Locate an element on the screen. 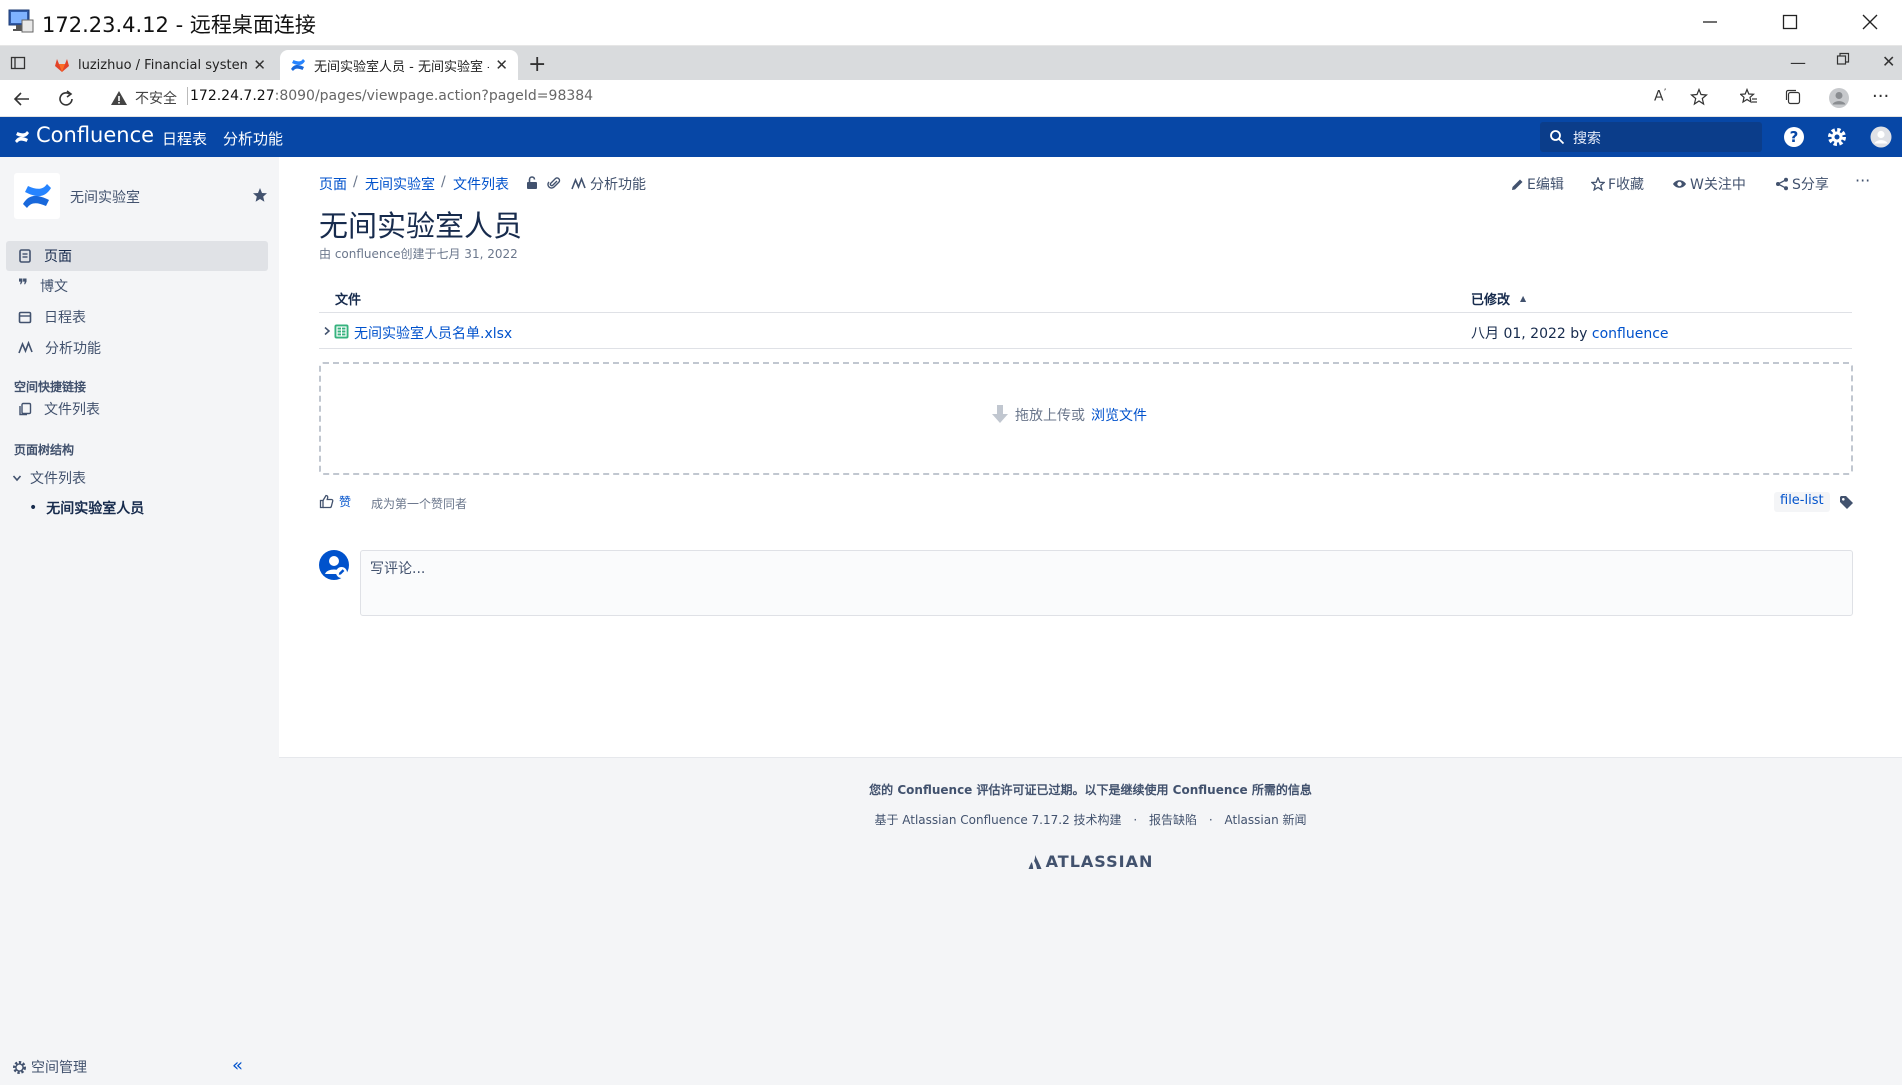 The height and width of the screenshot is (1085, 1902). powered-by-link: 基于 Atlassian Confluence 7.17.2 技术构建 is located at coordinates (997, 820).